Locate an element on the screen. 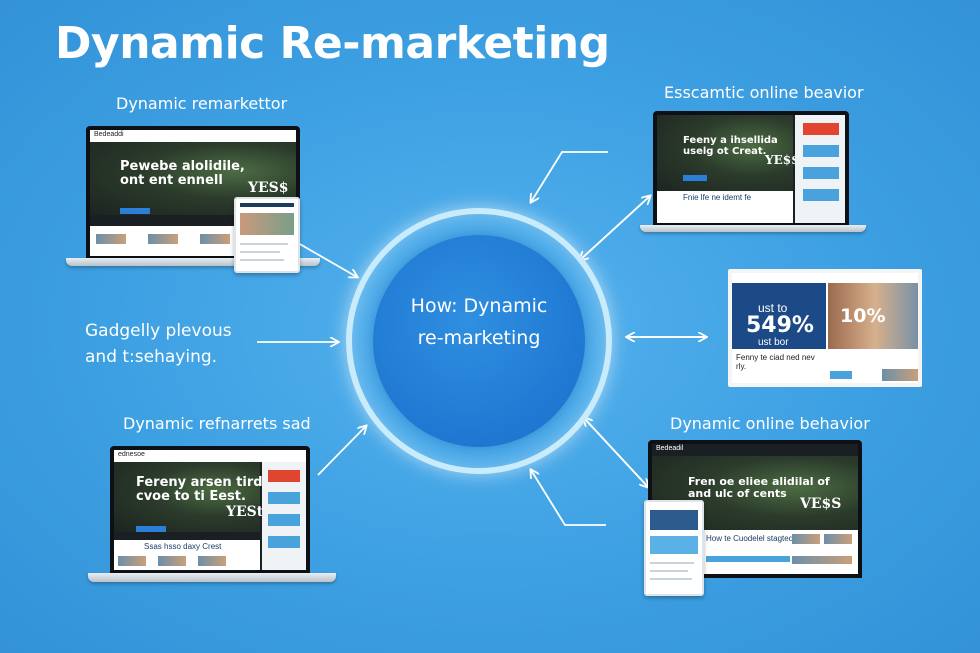 Image resolution: width=980 pixels, height=653 pixels. hero-headline-2: cvoe to ti Eest. is located at coordinates (191, 496).